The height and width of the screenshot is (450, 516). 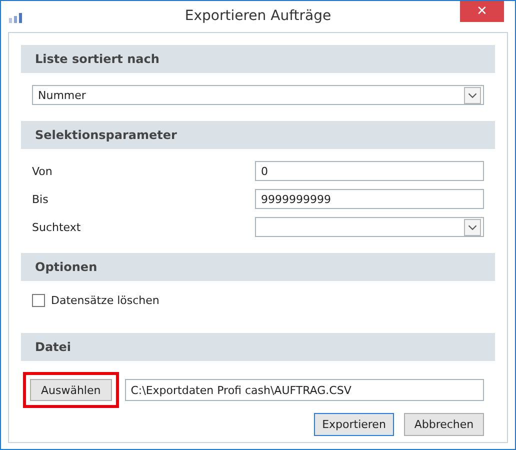 What do you see at coordinates (105, 300) in the screenshot?
I see `checkbox-label: Datensätze löschen` at bounding box center [105, 300].